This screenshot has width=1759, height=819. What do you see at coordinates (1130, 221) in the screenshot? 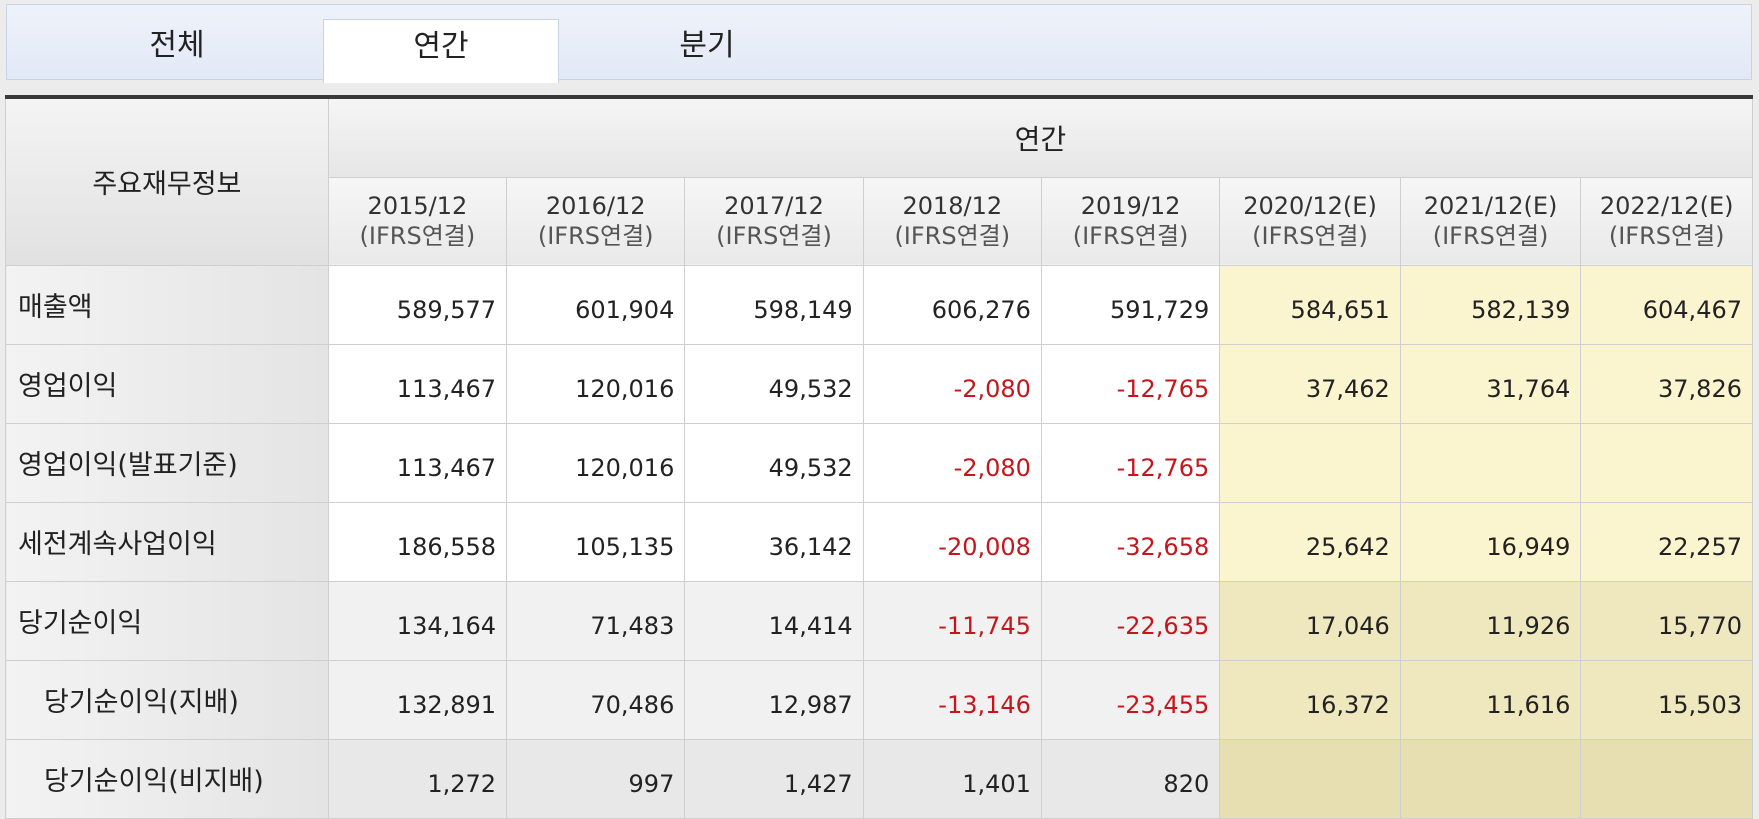
I see `column-header-2019-12: 2019/12 (IFRS연결)` at bounding box center [1130, 221].